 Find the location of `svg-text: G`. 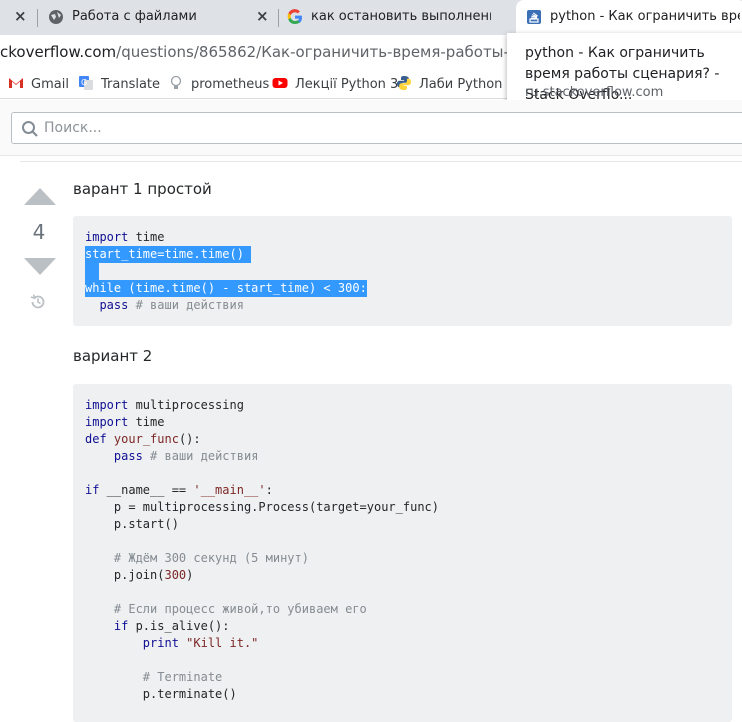

svg-text: G is located at coordinates (84, 82).